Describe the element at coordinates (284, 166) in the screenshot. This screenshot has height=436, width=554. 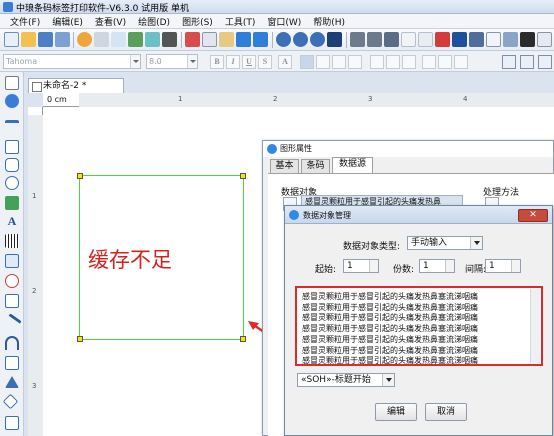
I see `tab-basic: 基本` at that location.